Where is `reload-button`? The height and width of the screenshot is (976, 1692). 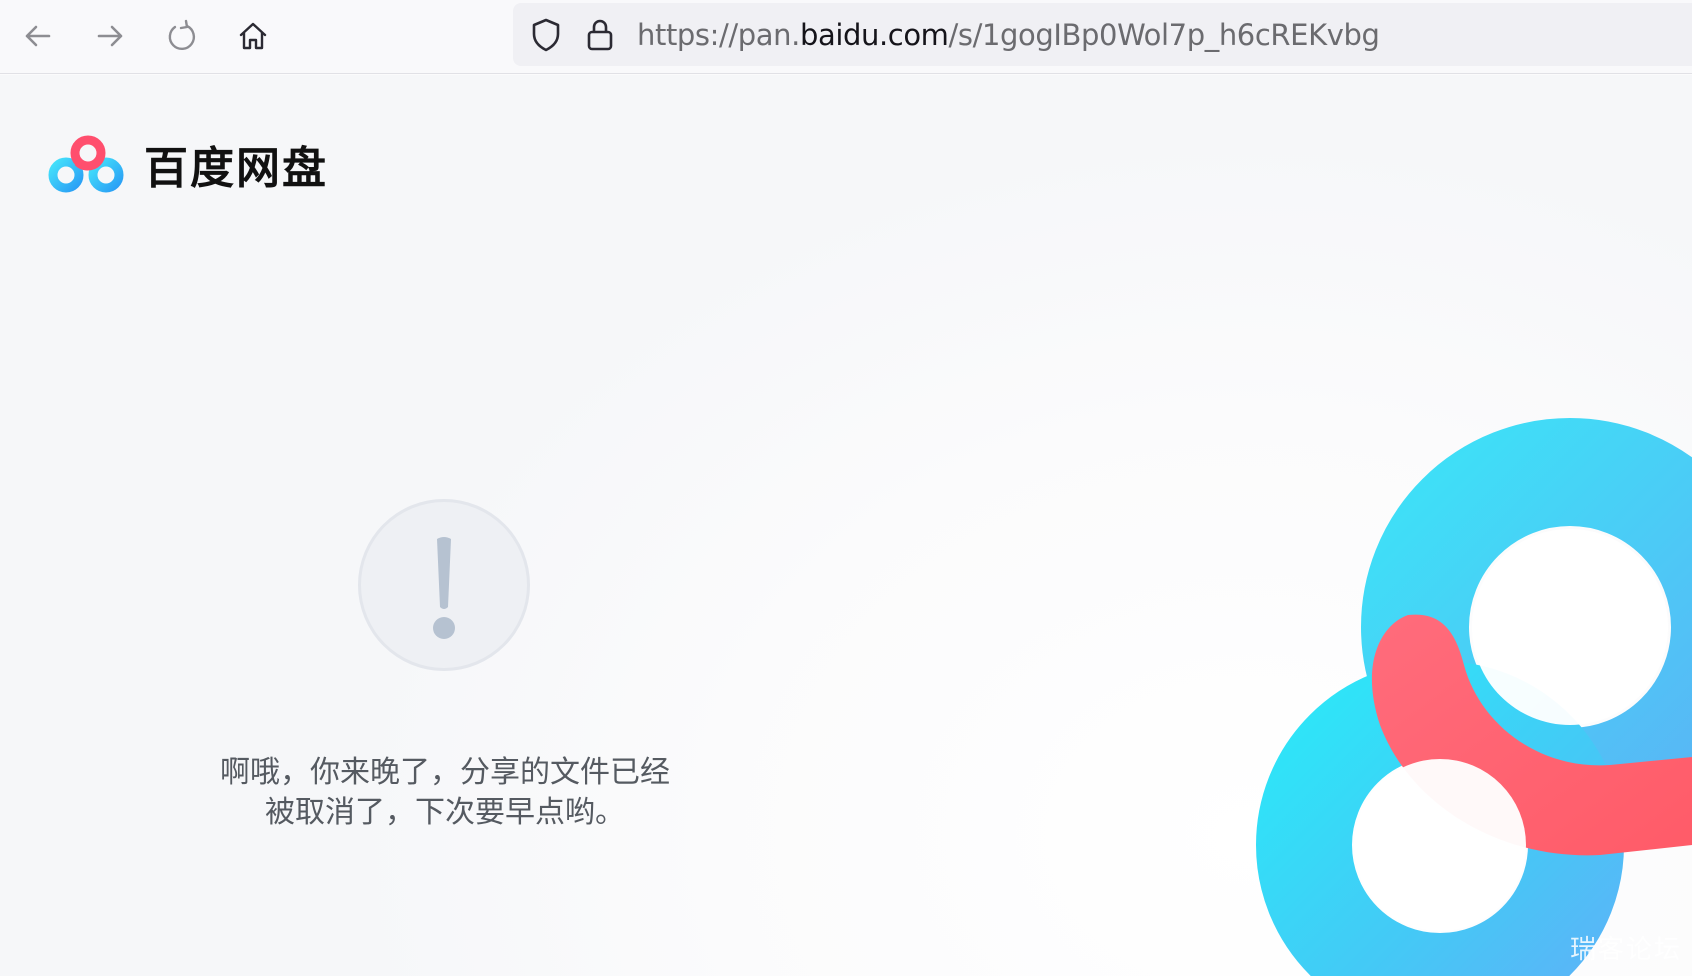 reload-button is located at coordinates (182, 36).